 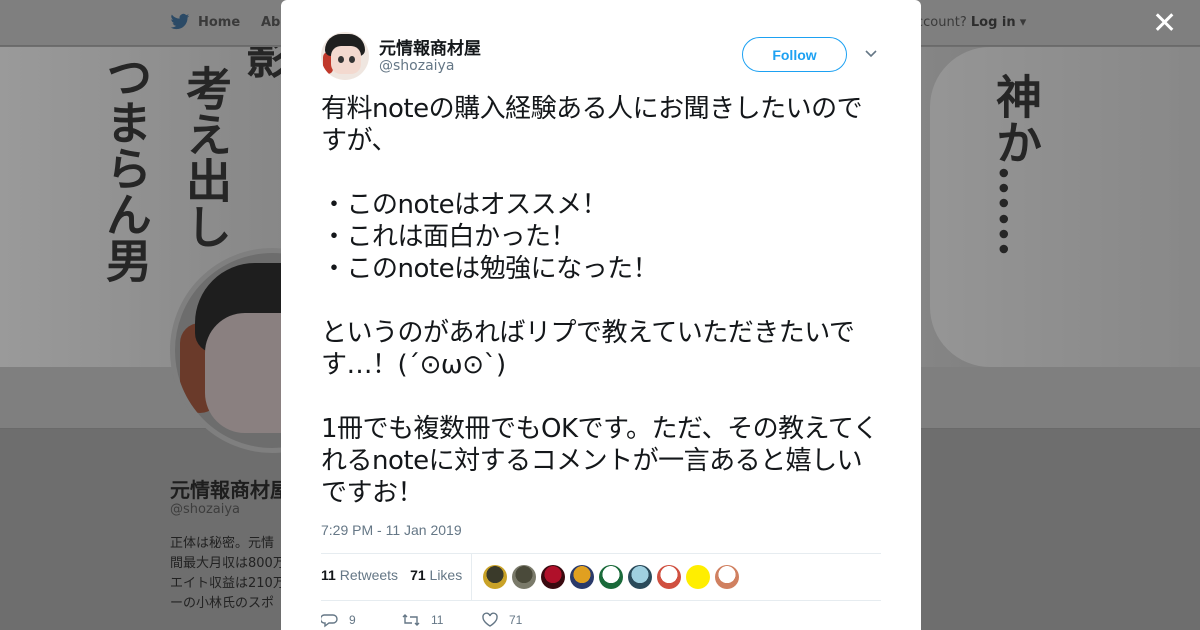 I want to click on bio-line: エイト収益は210万, so click(x=228, y=583).